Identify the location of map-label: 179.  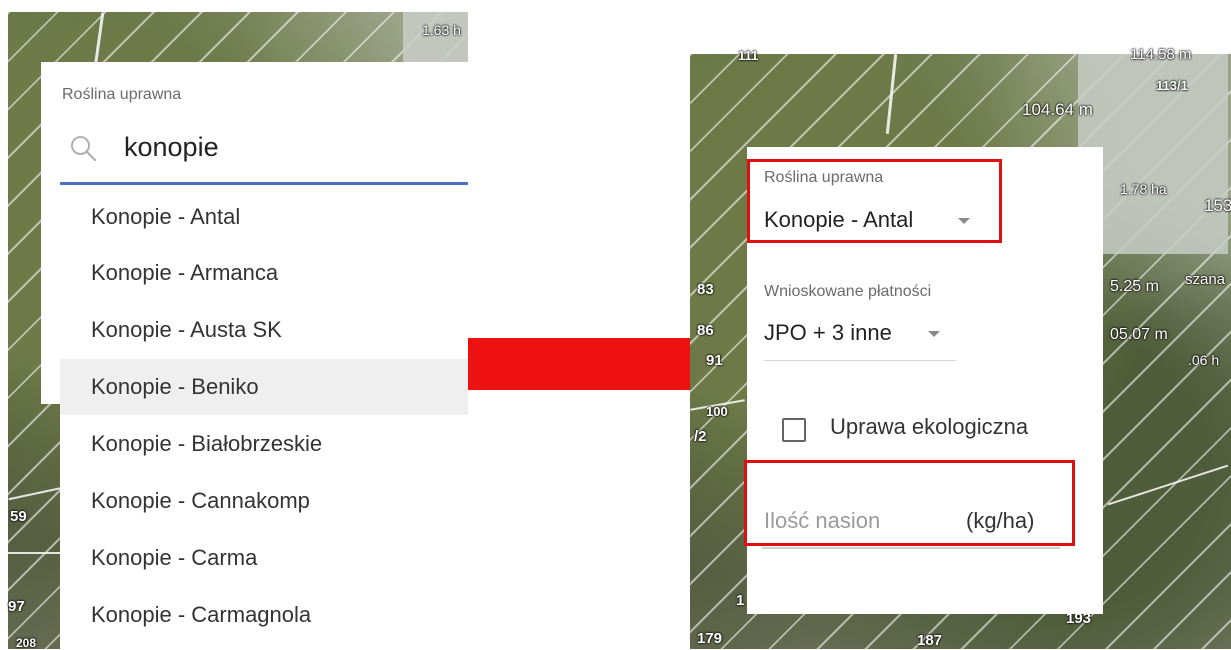
(710, 638).